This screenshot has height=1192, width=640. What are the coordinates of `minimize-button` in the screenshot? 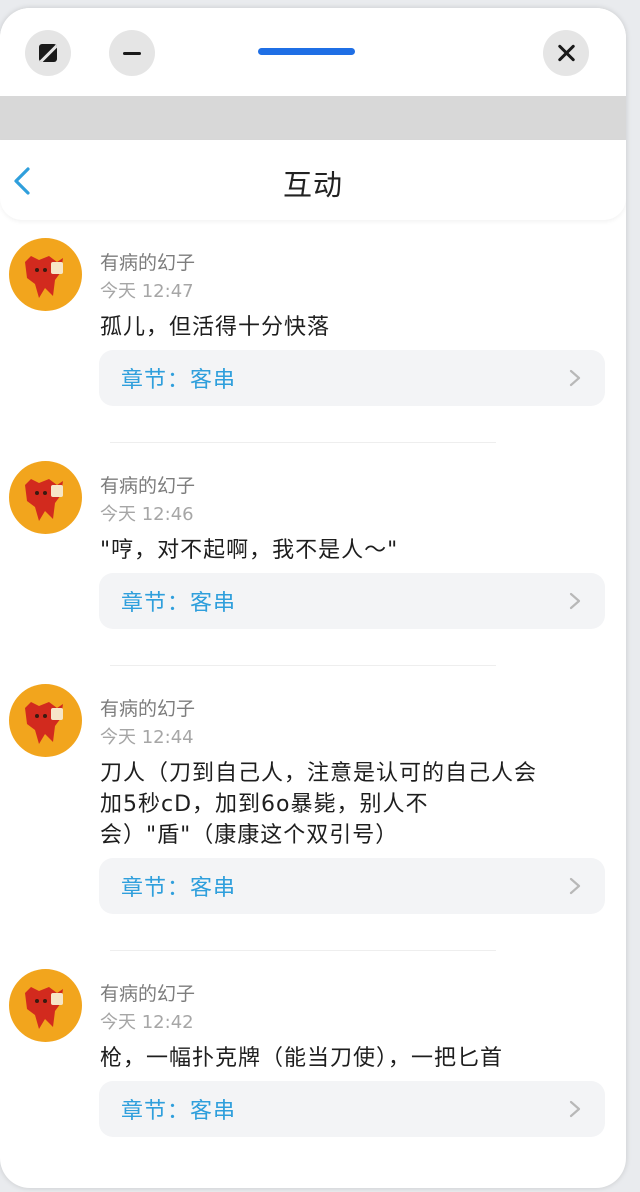 It's located at (132, 53).